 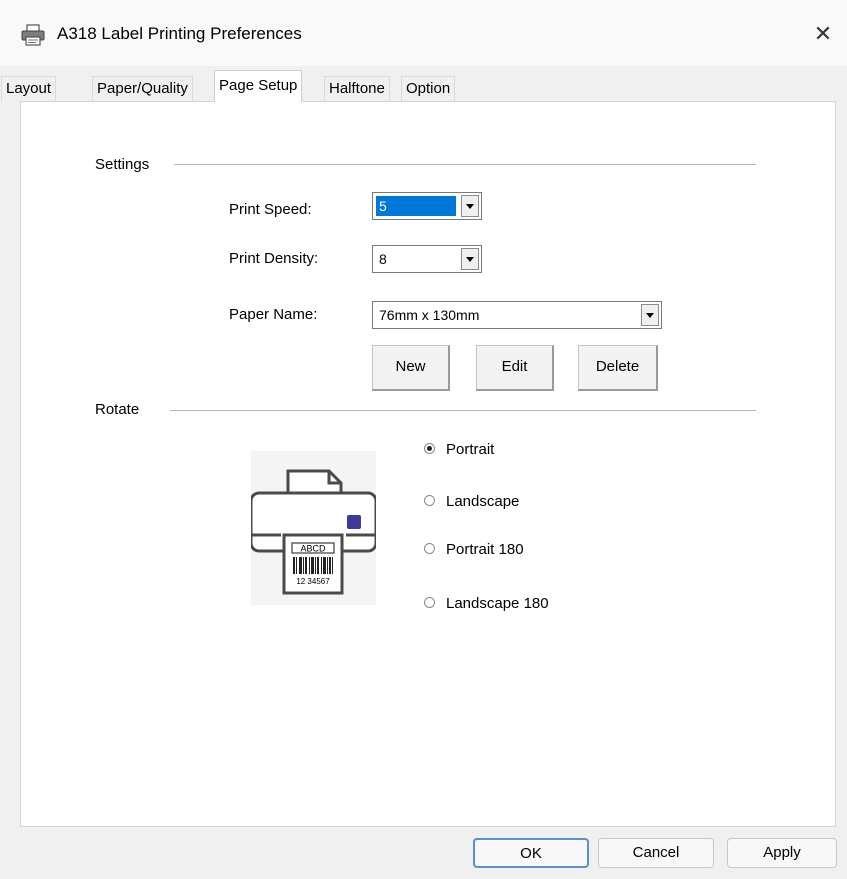 I want to click on close-button: ✕, so click(x=823, y=34).